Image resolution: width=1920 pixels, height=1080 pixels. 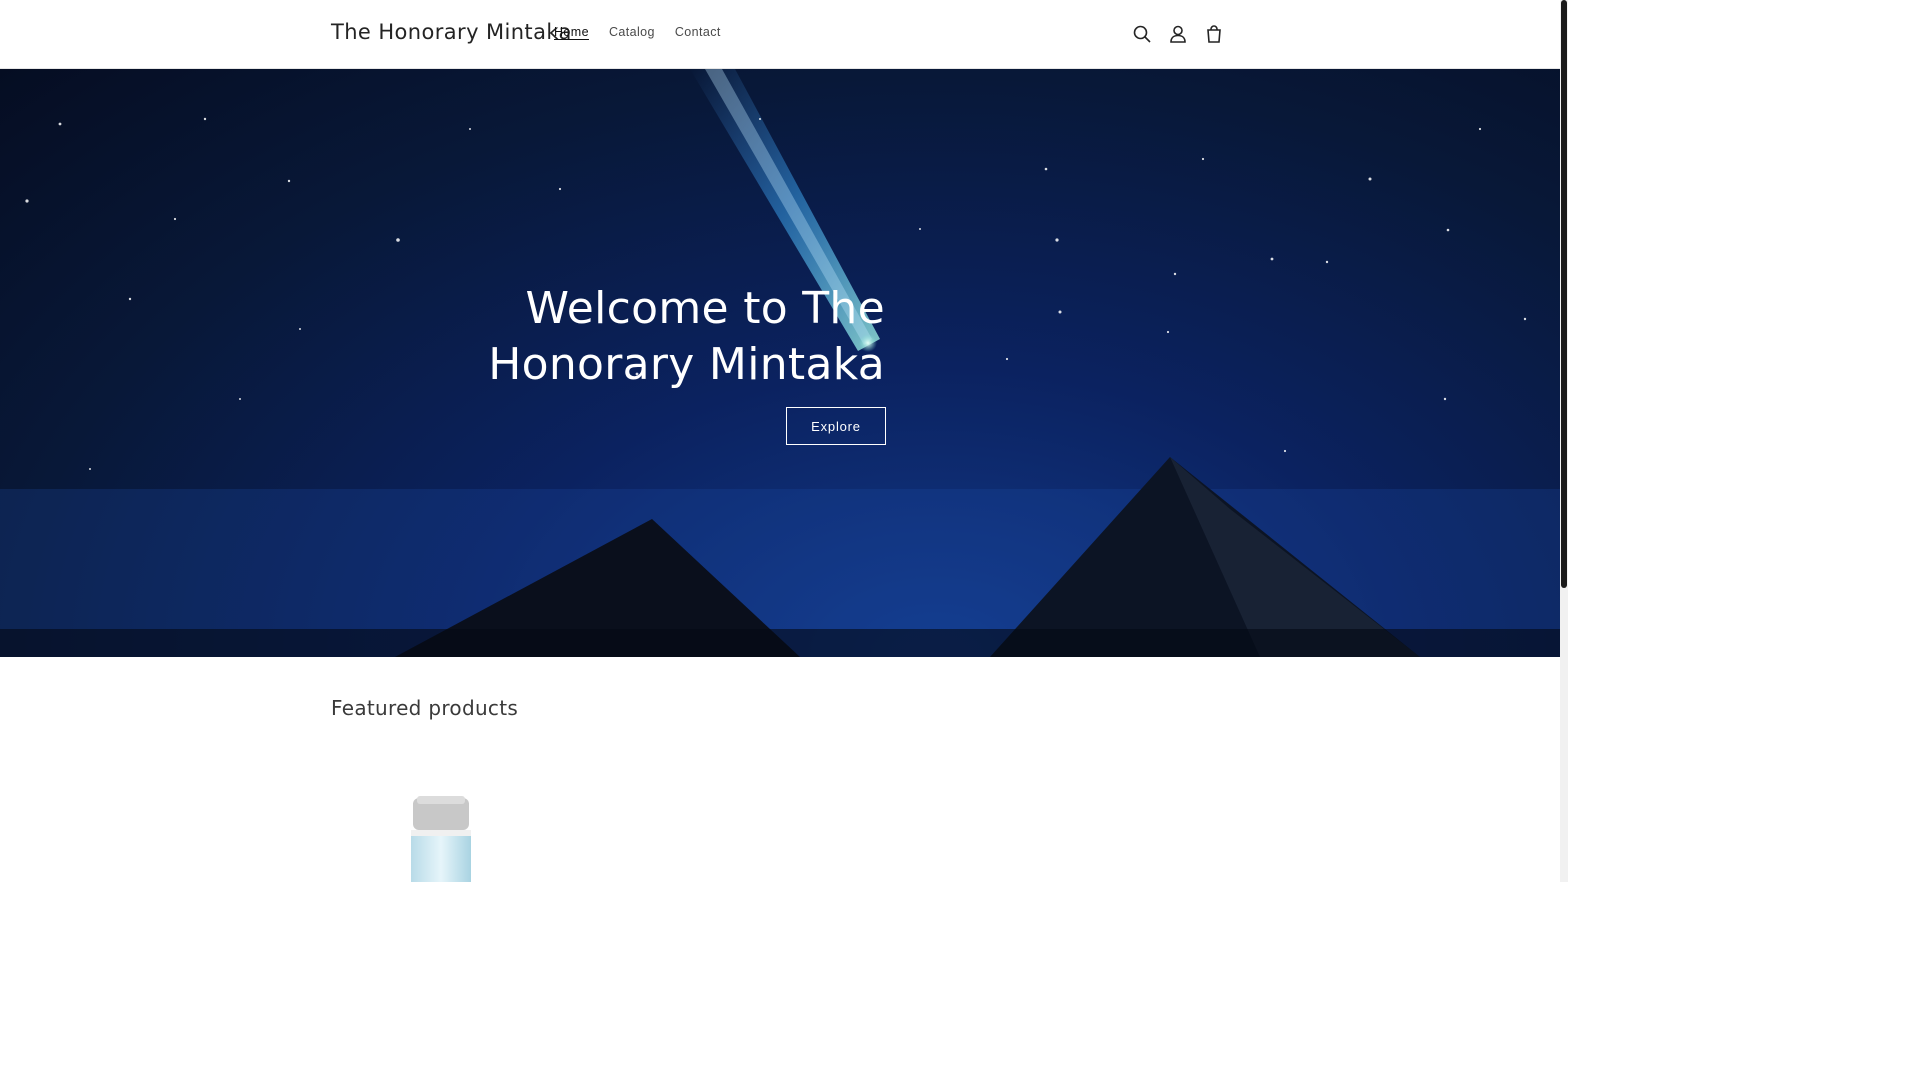 I want to click on main-nav: Home Catalog Contact, so click(x=637, y=32).